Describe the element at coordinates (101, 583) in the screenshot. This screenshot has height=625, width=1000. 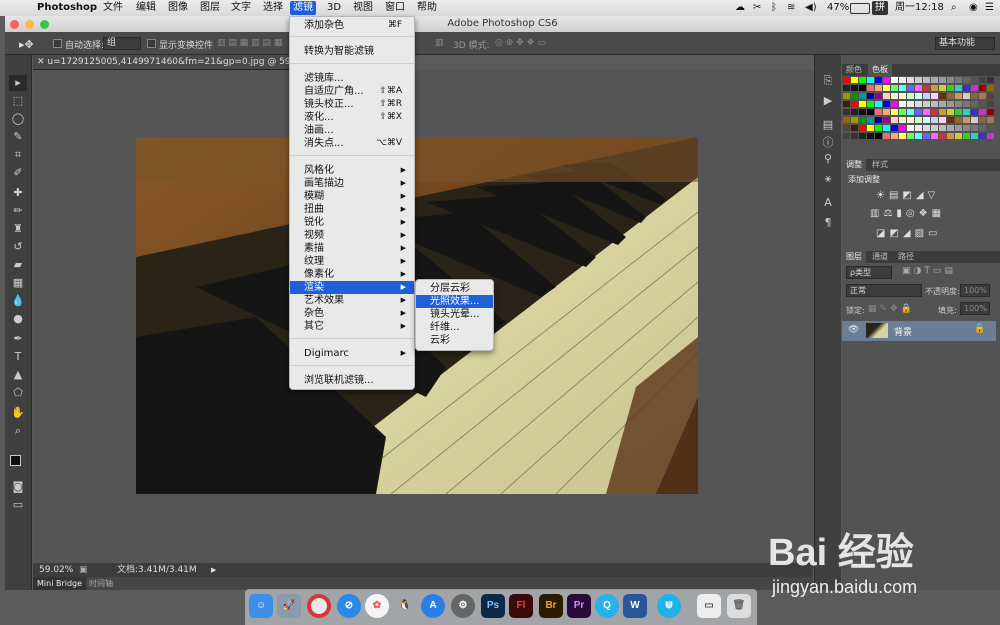
I see `tab-timeline: 时间轴` at that location.